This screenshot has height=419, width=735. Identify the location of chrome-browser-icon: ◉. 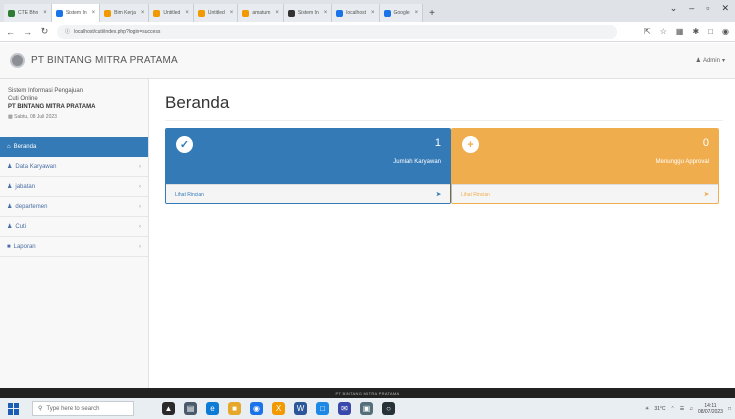
(256, 408).